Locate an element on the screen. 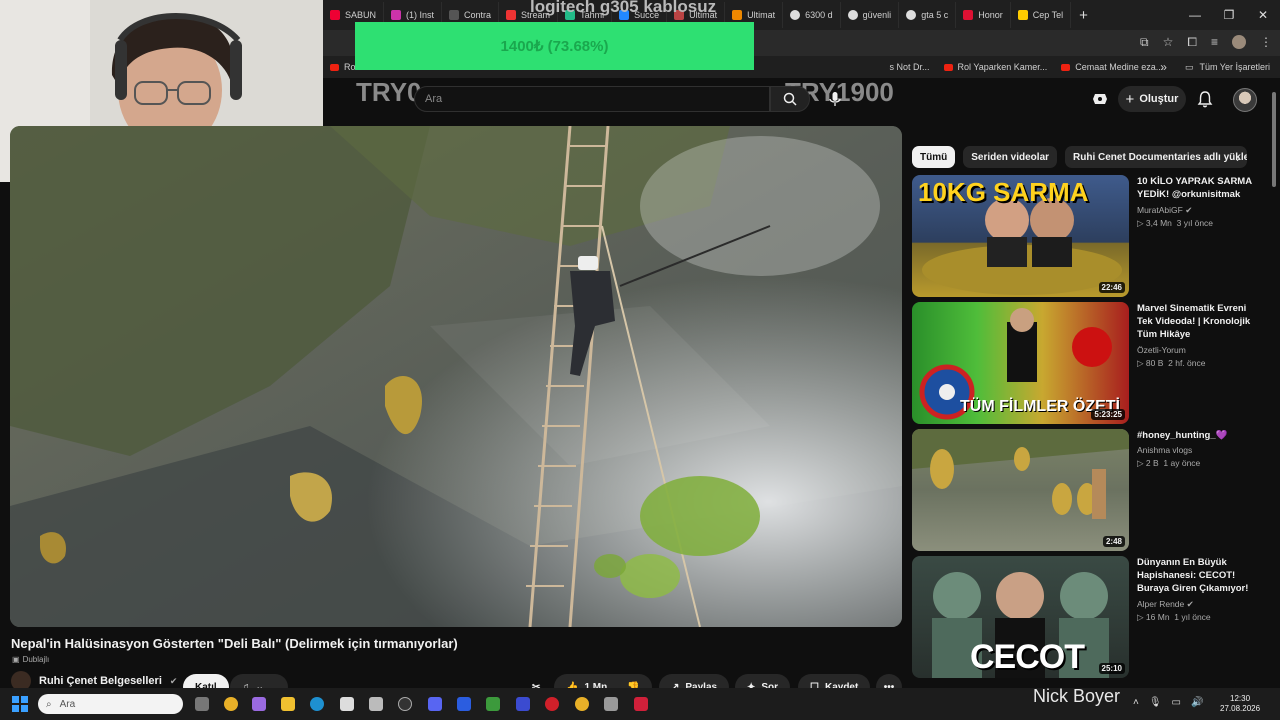 Image resolution: width=1280 pixels, height=720 pixels. video-thumbnail: CECOT 25:10 is located at coordinates (1020, 617).